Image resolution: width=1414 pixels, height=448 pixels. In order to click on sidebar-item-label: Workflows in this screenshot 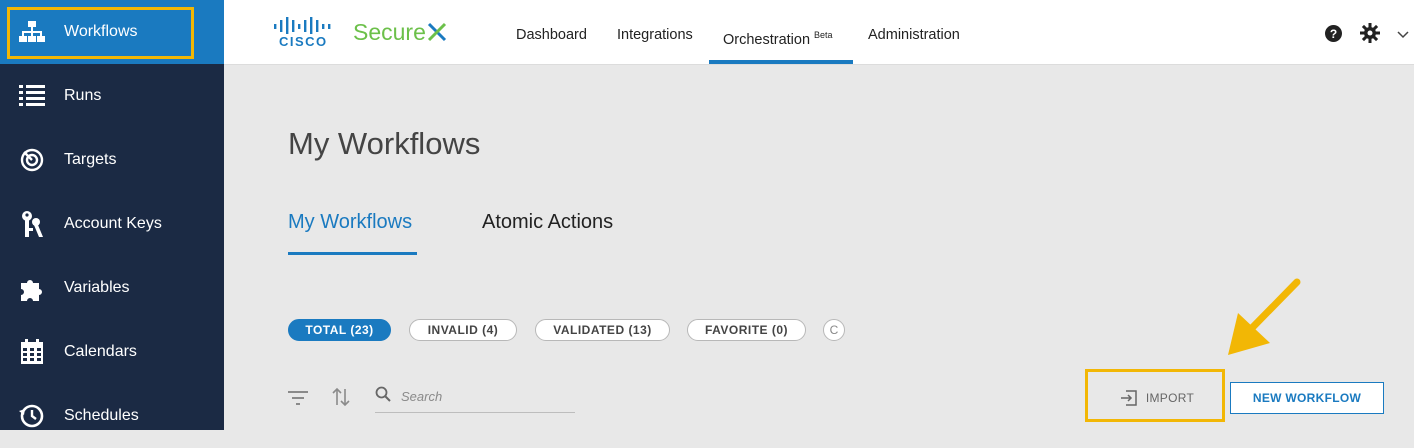, I will do `click(101, 31)`.